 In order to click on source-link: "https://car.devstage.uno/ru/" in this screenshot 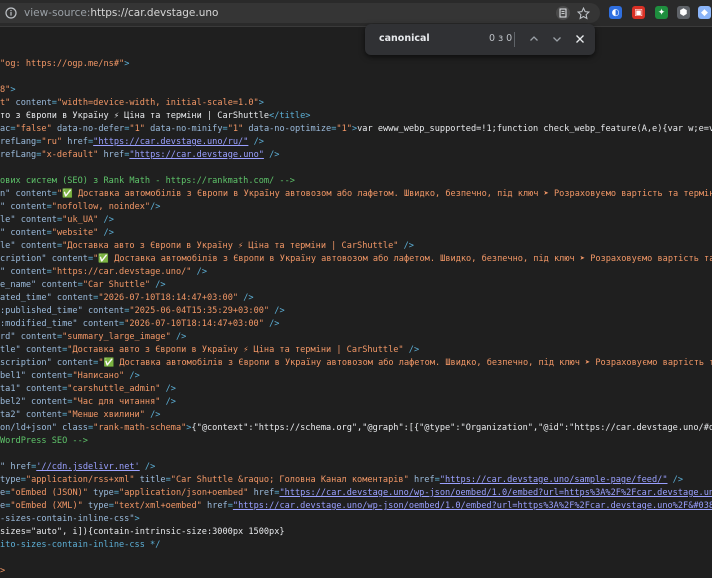, I will do `click(170, 142)`.